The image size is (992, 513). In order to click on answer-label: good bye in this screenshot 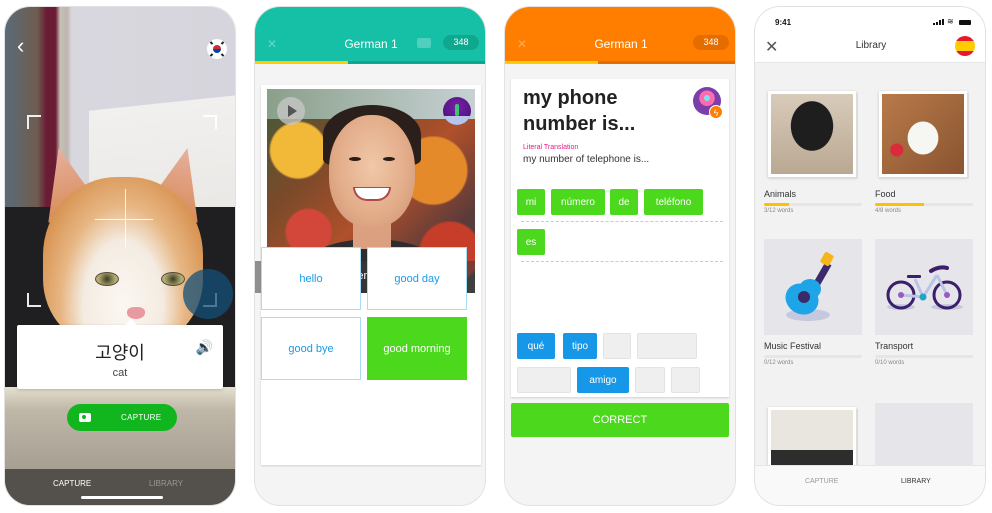, I will do `click(311, 348)`.